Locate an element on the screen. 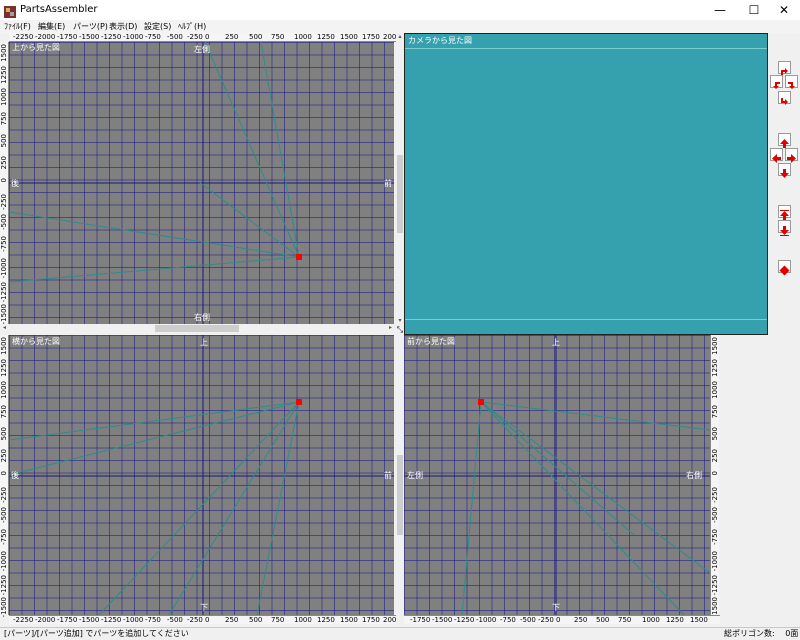  top-view-vscrollbar: ▴ ▾ is located at coordinates (400, 179).